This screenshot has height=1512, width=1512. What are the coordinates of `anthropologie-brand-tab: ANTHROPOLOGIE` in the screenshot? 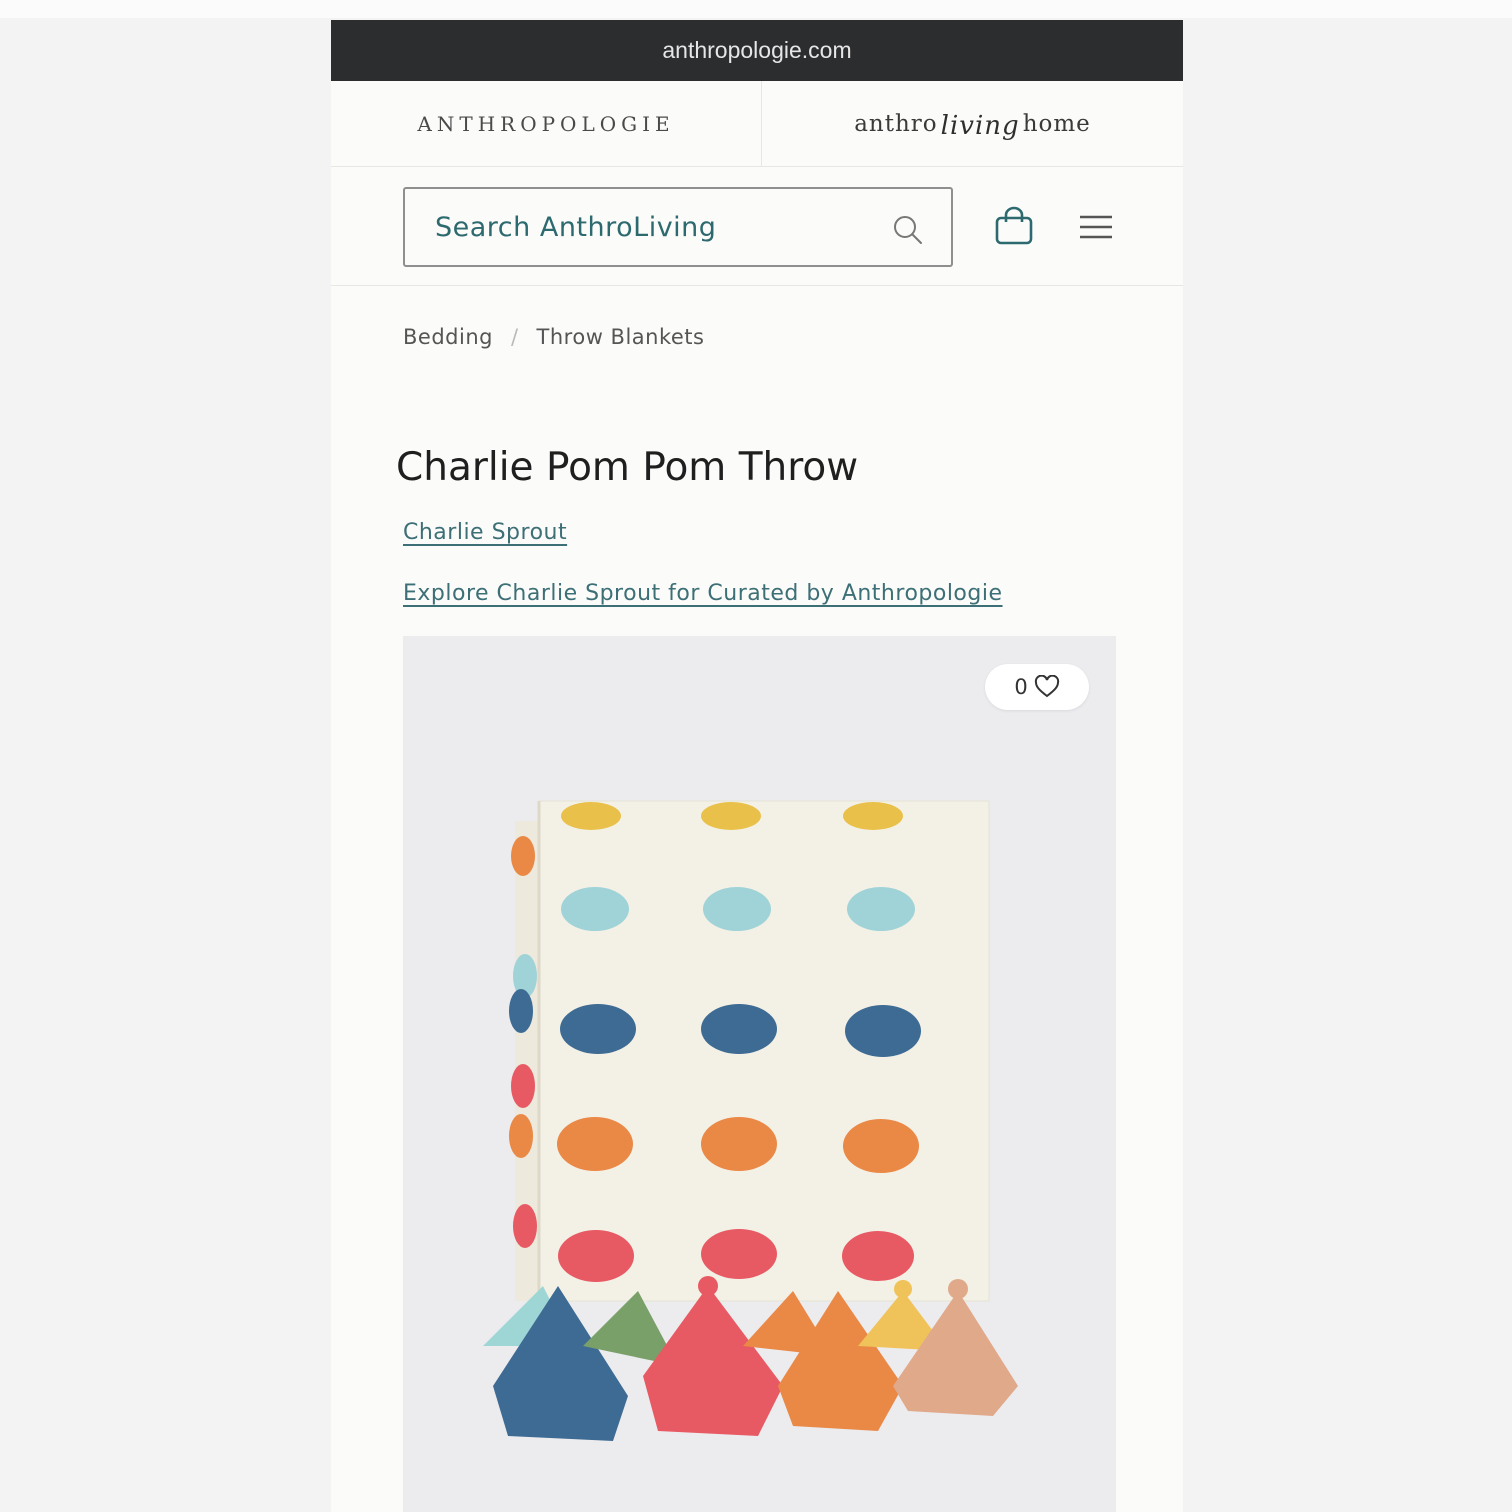 It's located at (546, 123).